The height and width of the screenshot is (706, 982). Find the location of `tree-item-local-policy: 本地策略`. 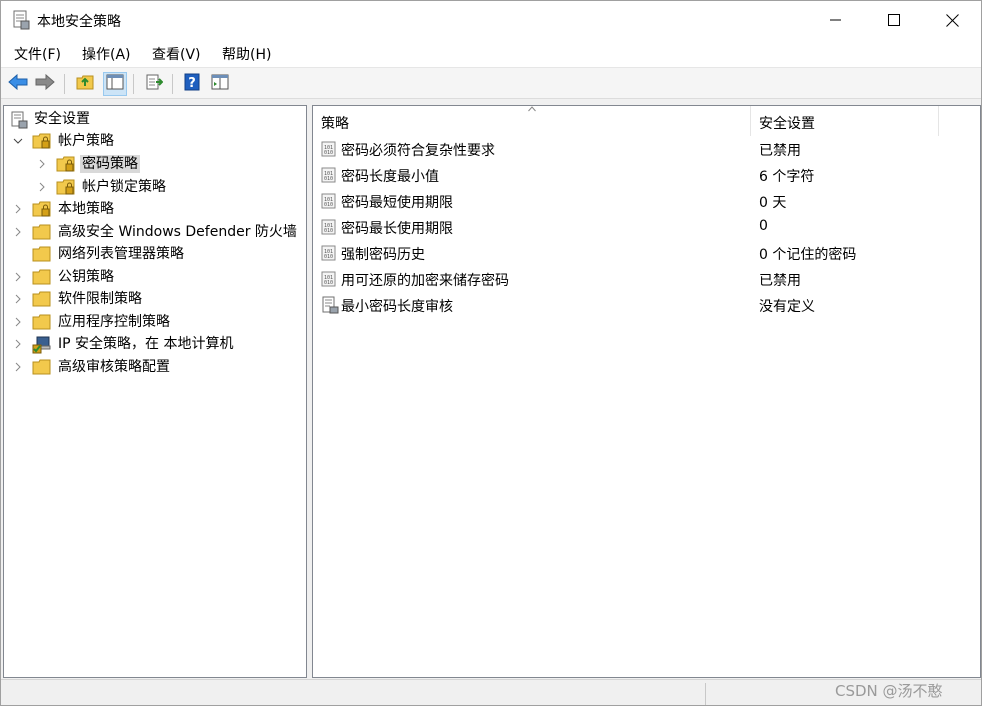

tree-item-local-policy: 本地策略 is located at coordinates (155, 209).